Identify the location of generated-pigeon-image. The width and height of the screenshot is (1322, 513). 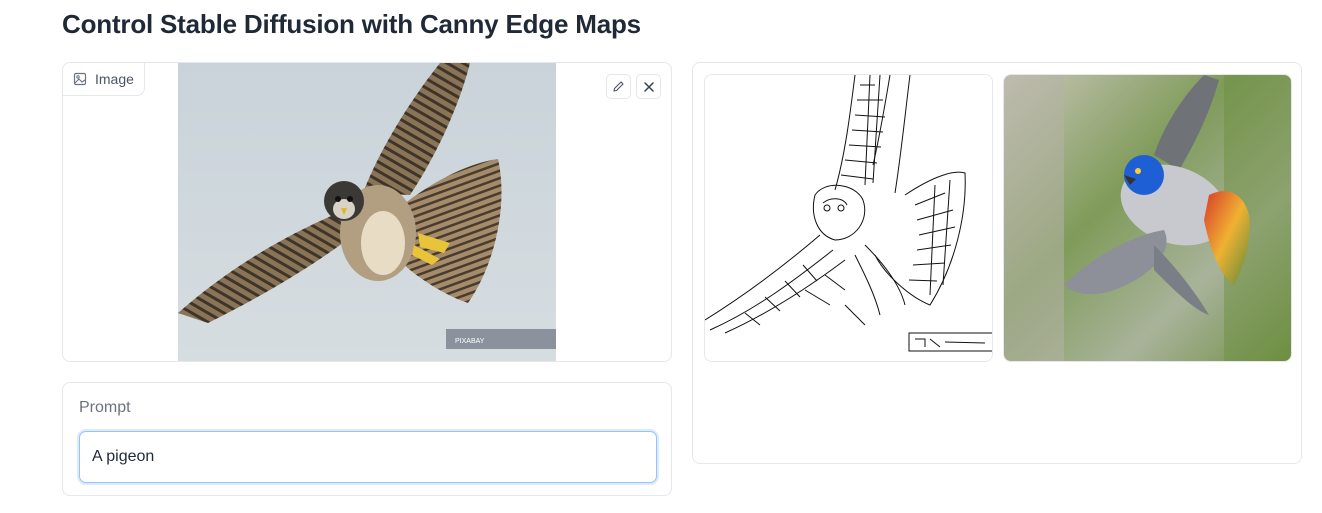
(1147, 218).